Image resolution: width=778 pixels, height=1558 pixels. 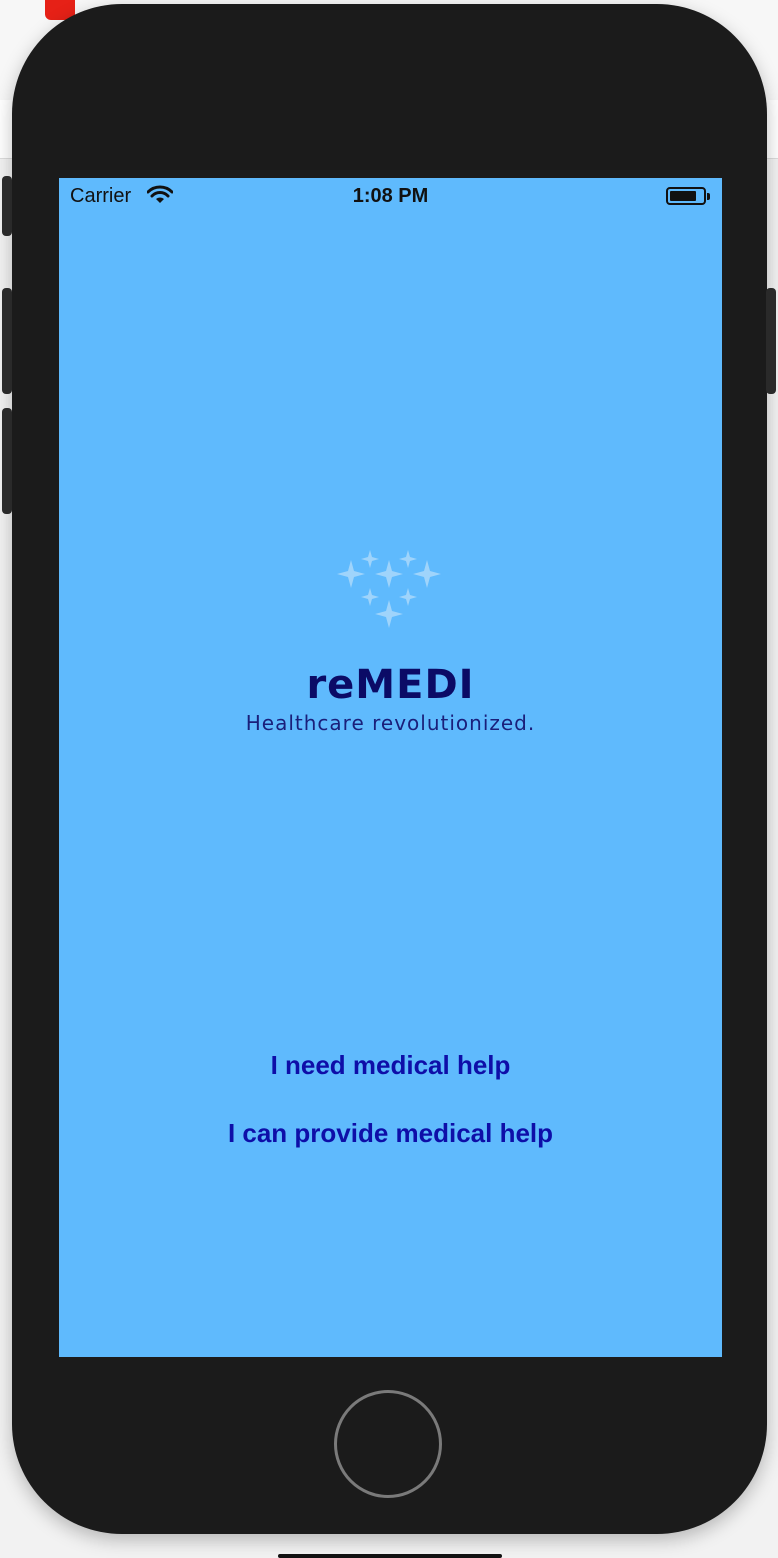 What do you see at coordinates (7, 341) in the screenshot?
I see `volume-up-button` at bounding box center [7, 341].